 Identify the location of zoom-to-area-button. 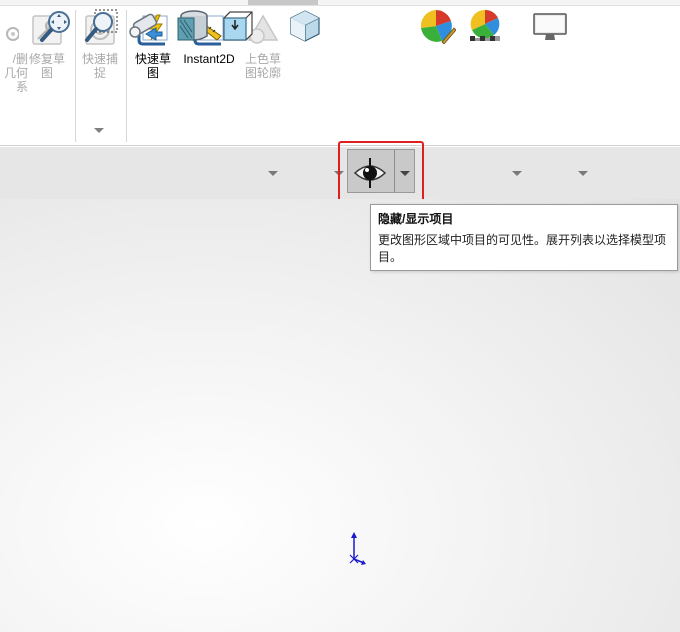
(101, 26).